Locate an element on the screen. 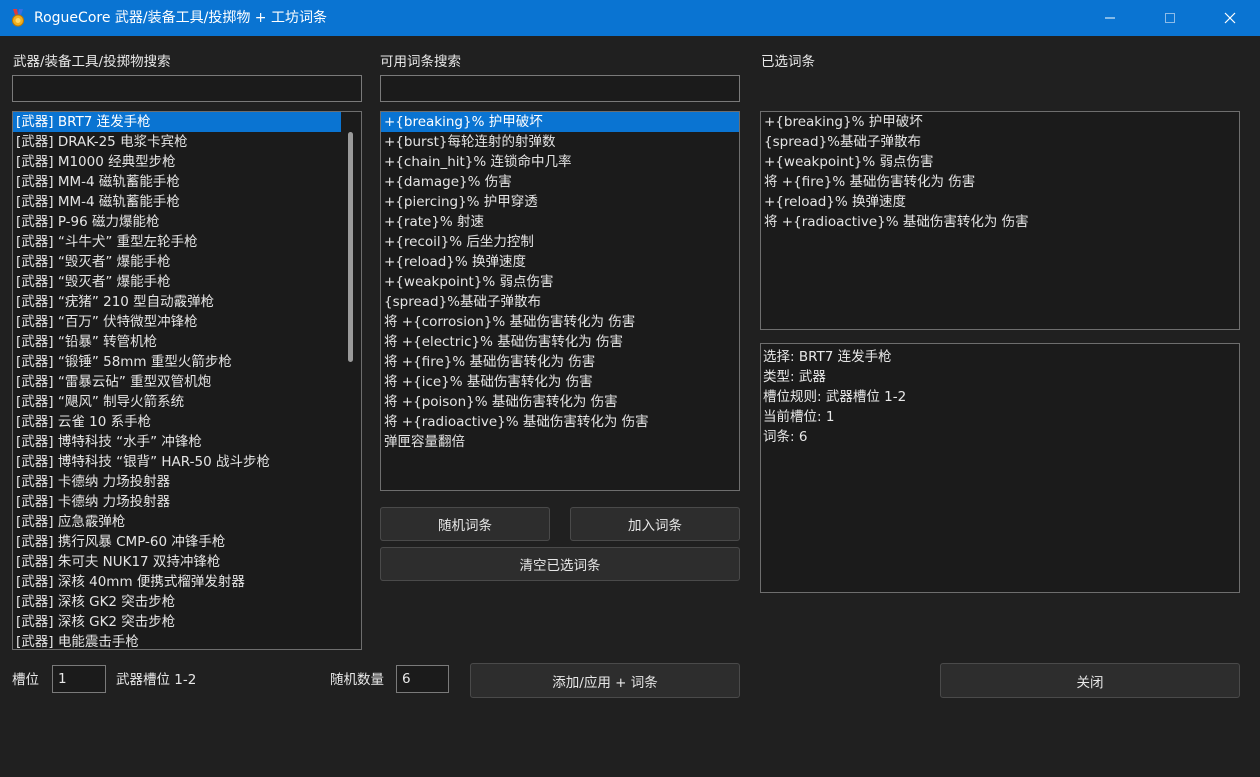 The width and height of the screenshot is (1260, 777). item-list-entry: [武器] “锻锤” 58mm 重型火箭步枪 is located at coordinates (177, 362).